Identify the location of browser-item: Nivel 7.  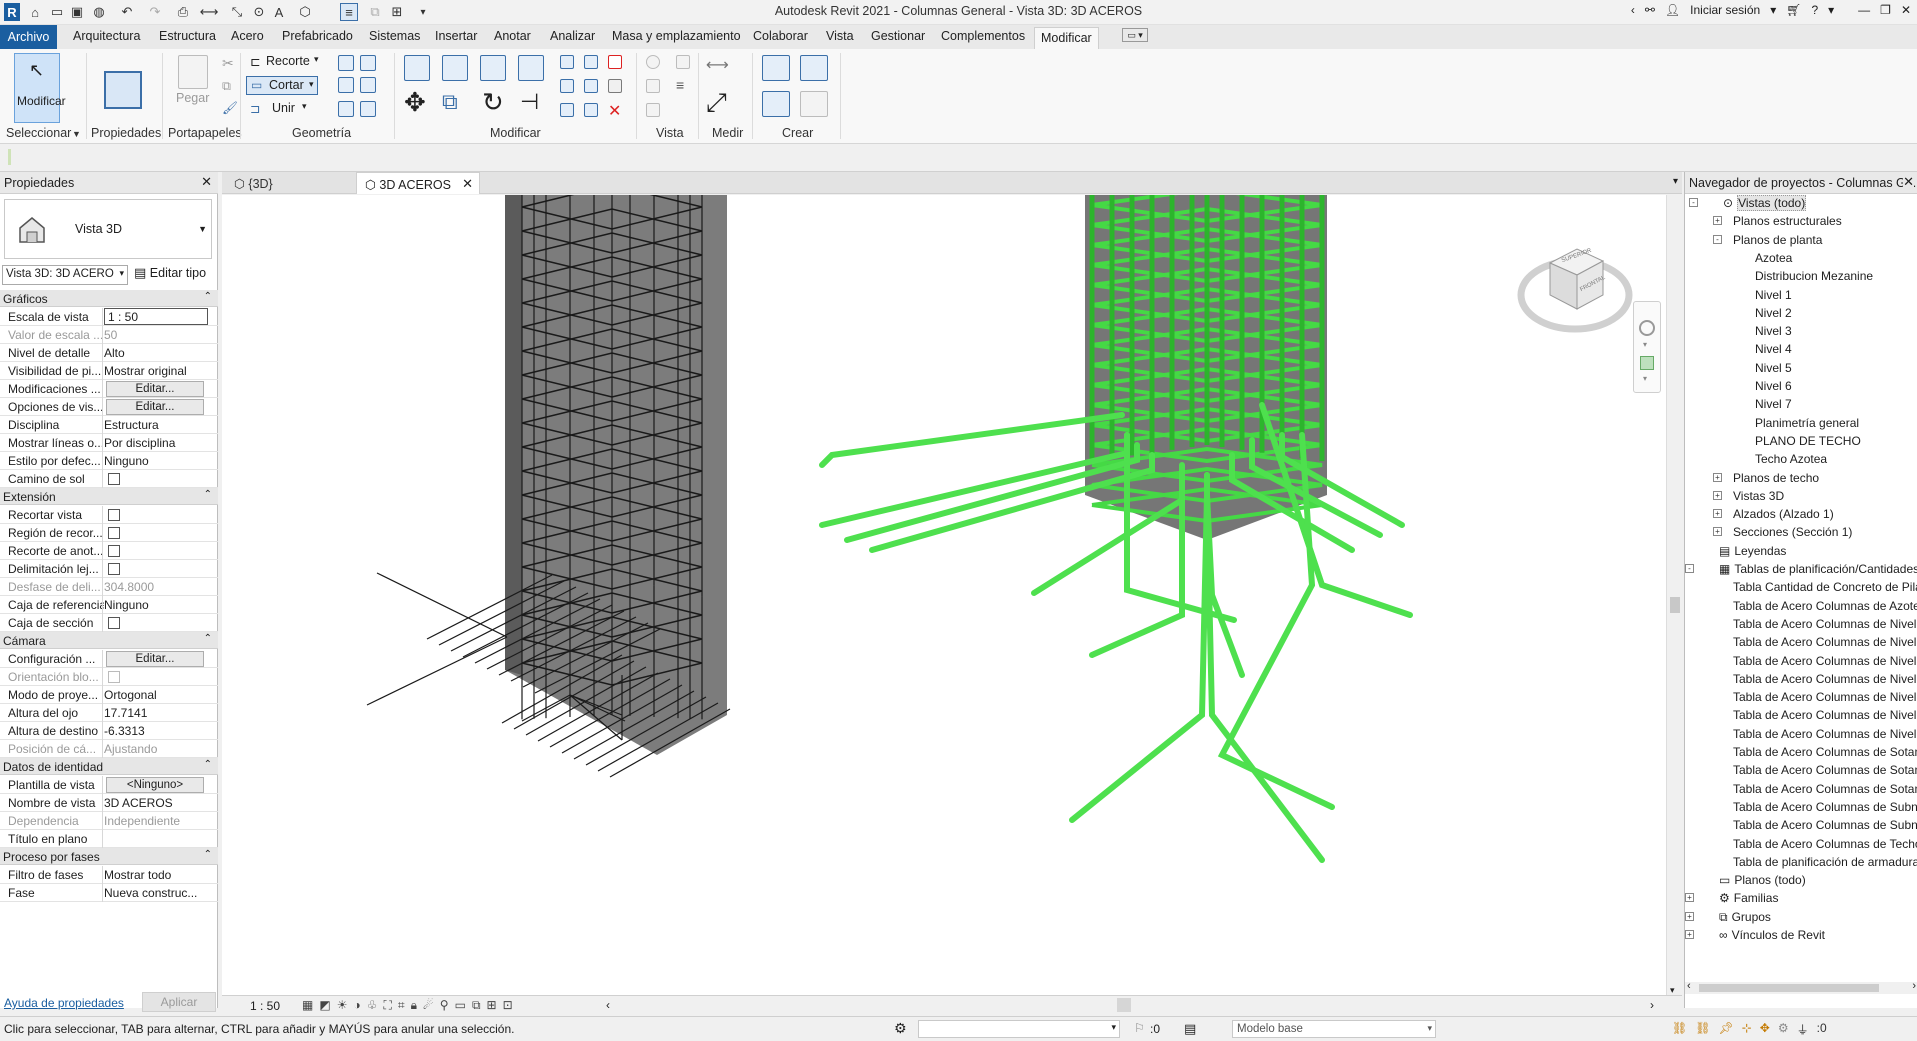
(1773, 406).